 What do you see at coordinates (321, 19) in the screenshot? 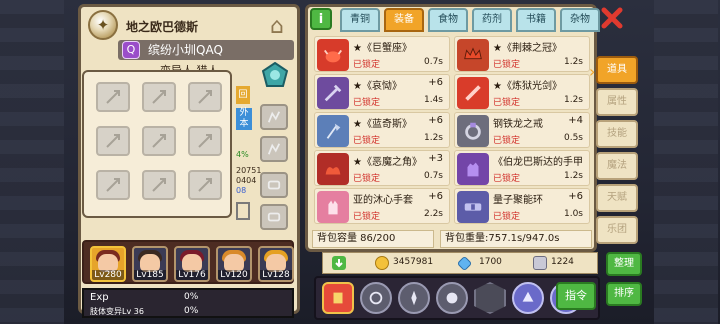
I see `info-button: i` at bounding box center [321, 19].